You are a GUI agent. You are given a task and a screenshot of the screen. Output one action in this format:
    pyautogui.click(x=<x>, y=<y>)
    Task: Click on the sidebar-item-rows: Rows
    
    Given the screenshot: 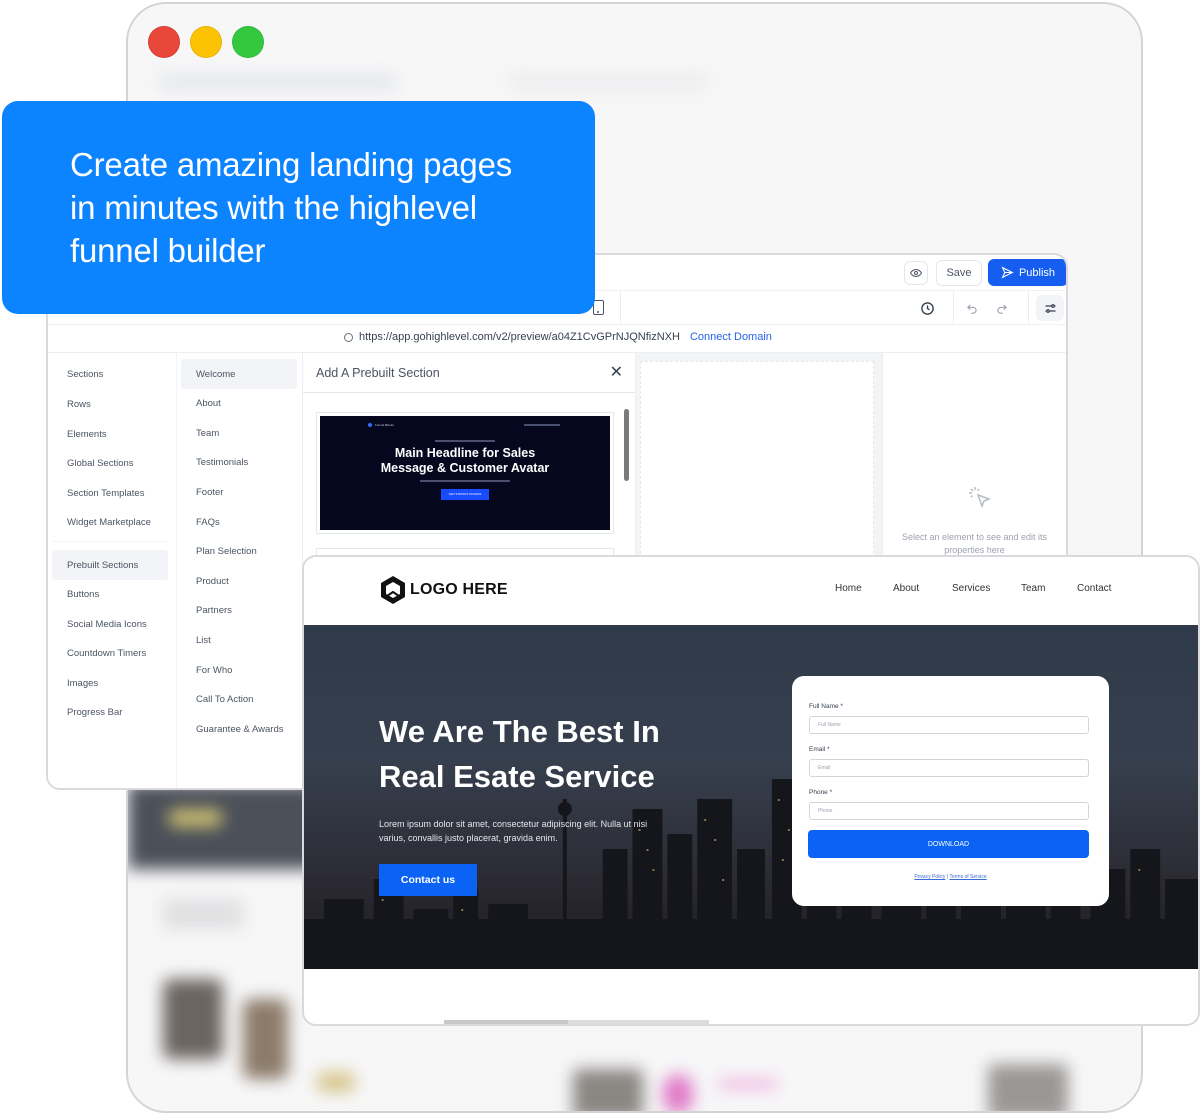 What is the action you would take?
    pyautogui.click(x=110, y=404)
    